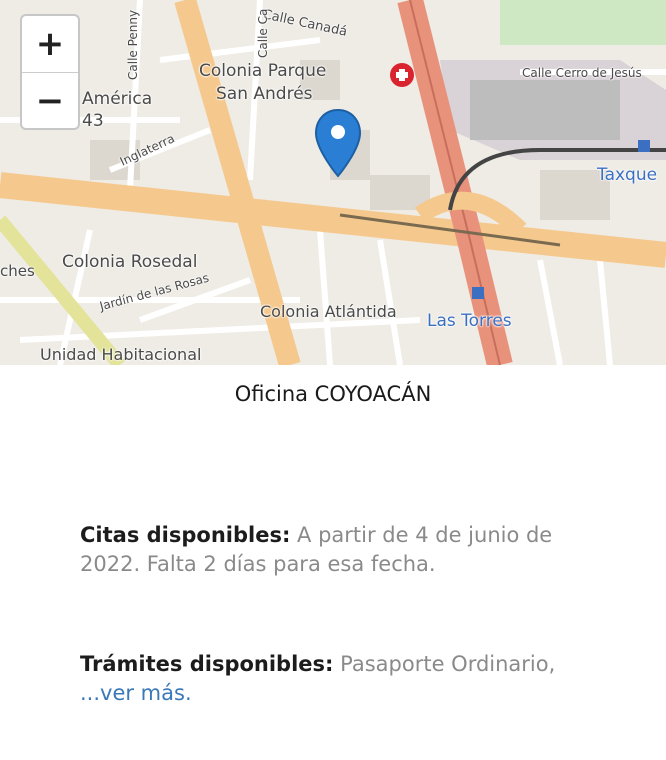  What do you see at coordinates (17, 271) in the screenshot?
I see `map-label: ches` at bounding box center [17, 271].